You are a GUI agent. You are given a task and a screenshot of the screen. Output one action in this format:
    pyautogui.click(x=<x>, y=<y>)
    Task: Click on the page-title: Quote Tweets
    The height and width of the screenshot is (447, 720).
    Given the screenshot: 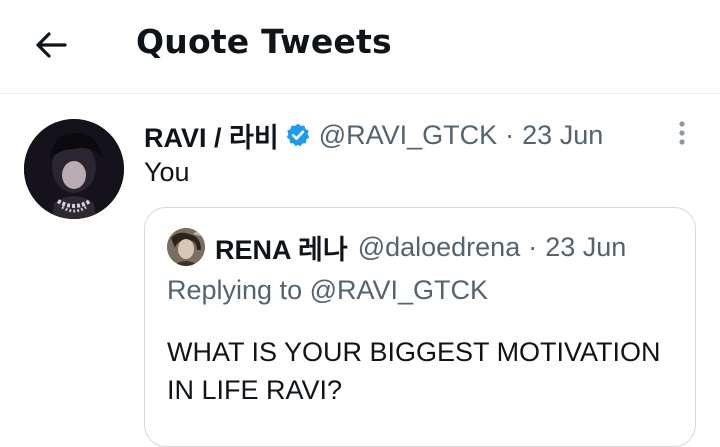 What is the action you would take?
    pyautogui.click(x=264, y=41)
    